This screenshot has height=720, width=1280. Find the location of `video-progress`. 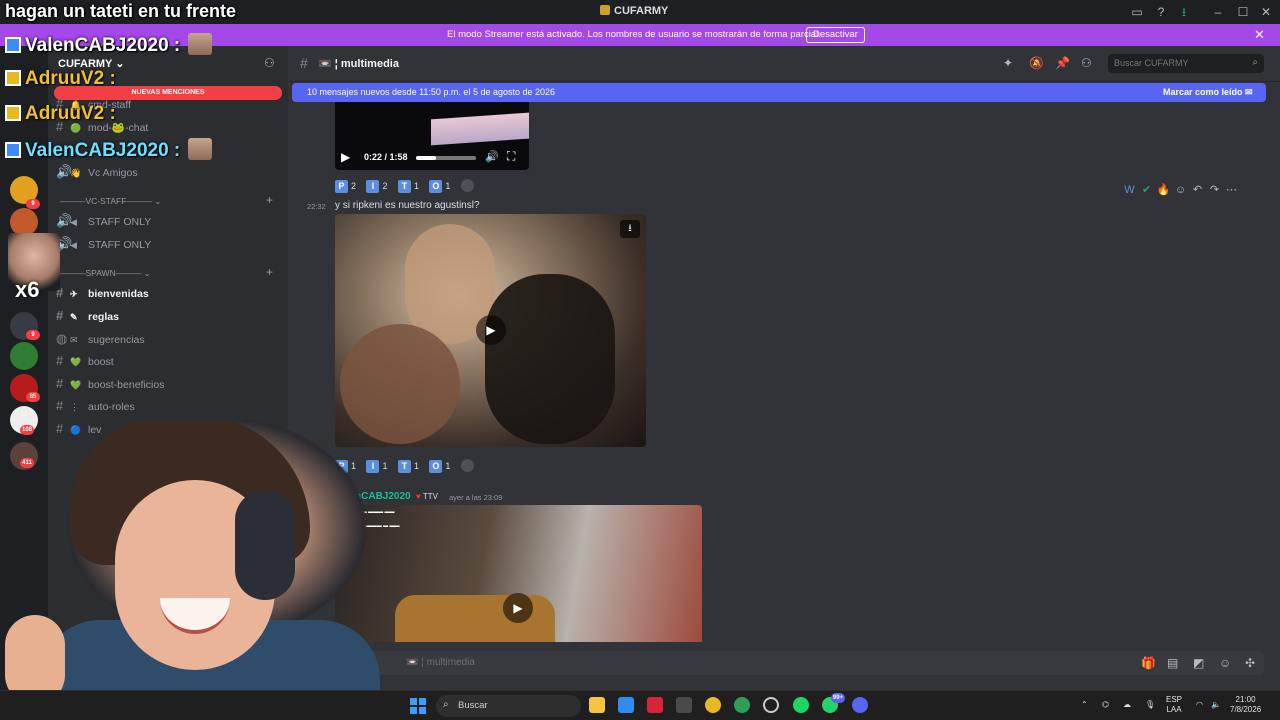

video-progress is located at coordinates (446, 158).